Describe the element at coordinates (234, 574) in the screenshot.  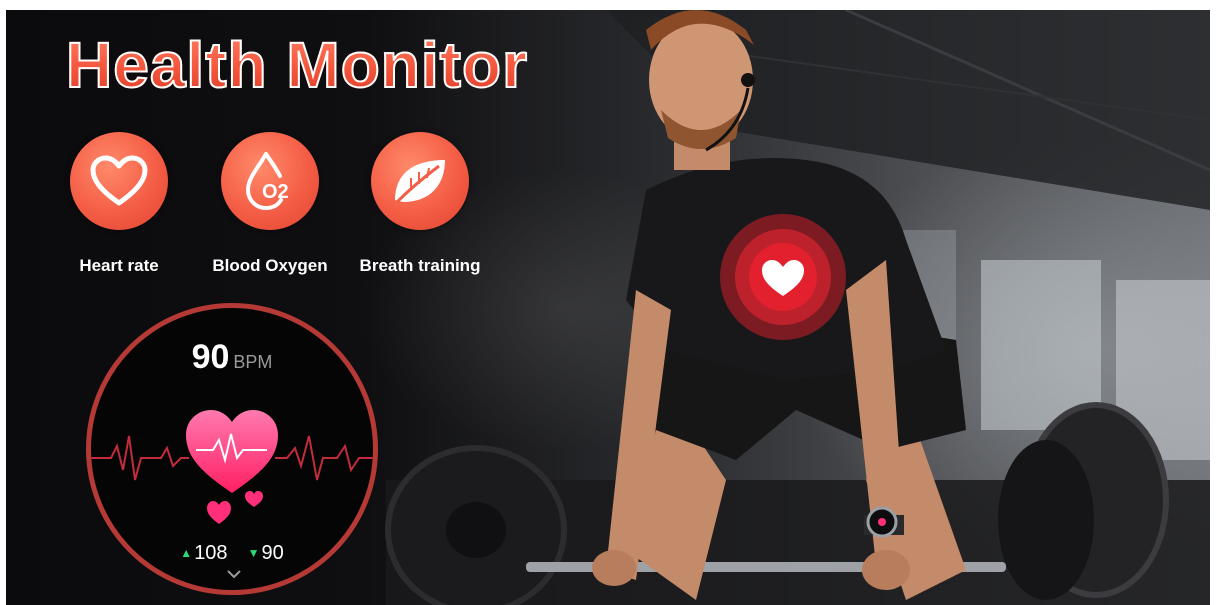
I see `chevron-down-icon` at that location.